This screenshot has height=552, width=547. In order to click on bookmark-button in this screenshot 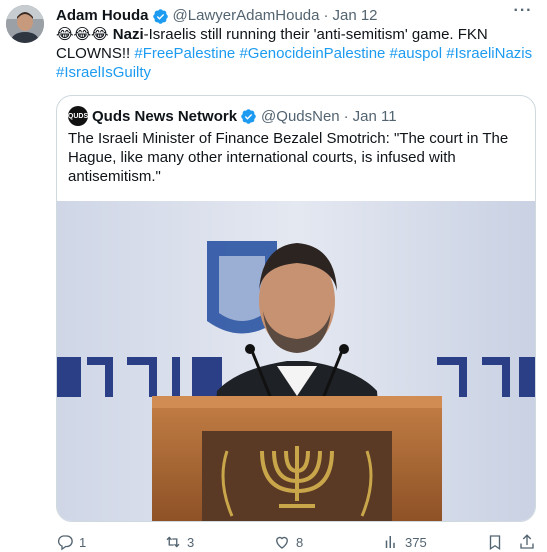, I will do `click(497, 542)`.